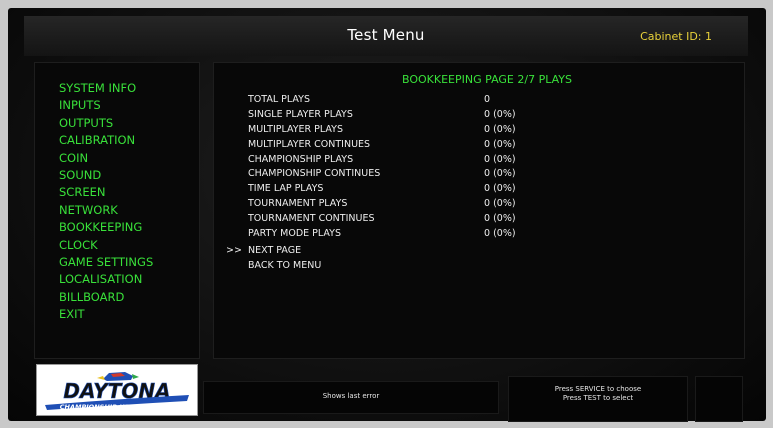 The image size is (773, 428). What do you see at coordinates (458, 189) in the screenshot?
I see `table-row: TIME LAP PLAYS 0 (0%)` at bounding box center [458, 189].